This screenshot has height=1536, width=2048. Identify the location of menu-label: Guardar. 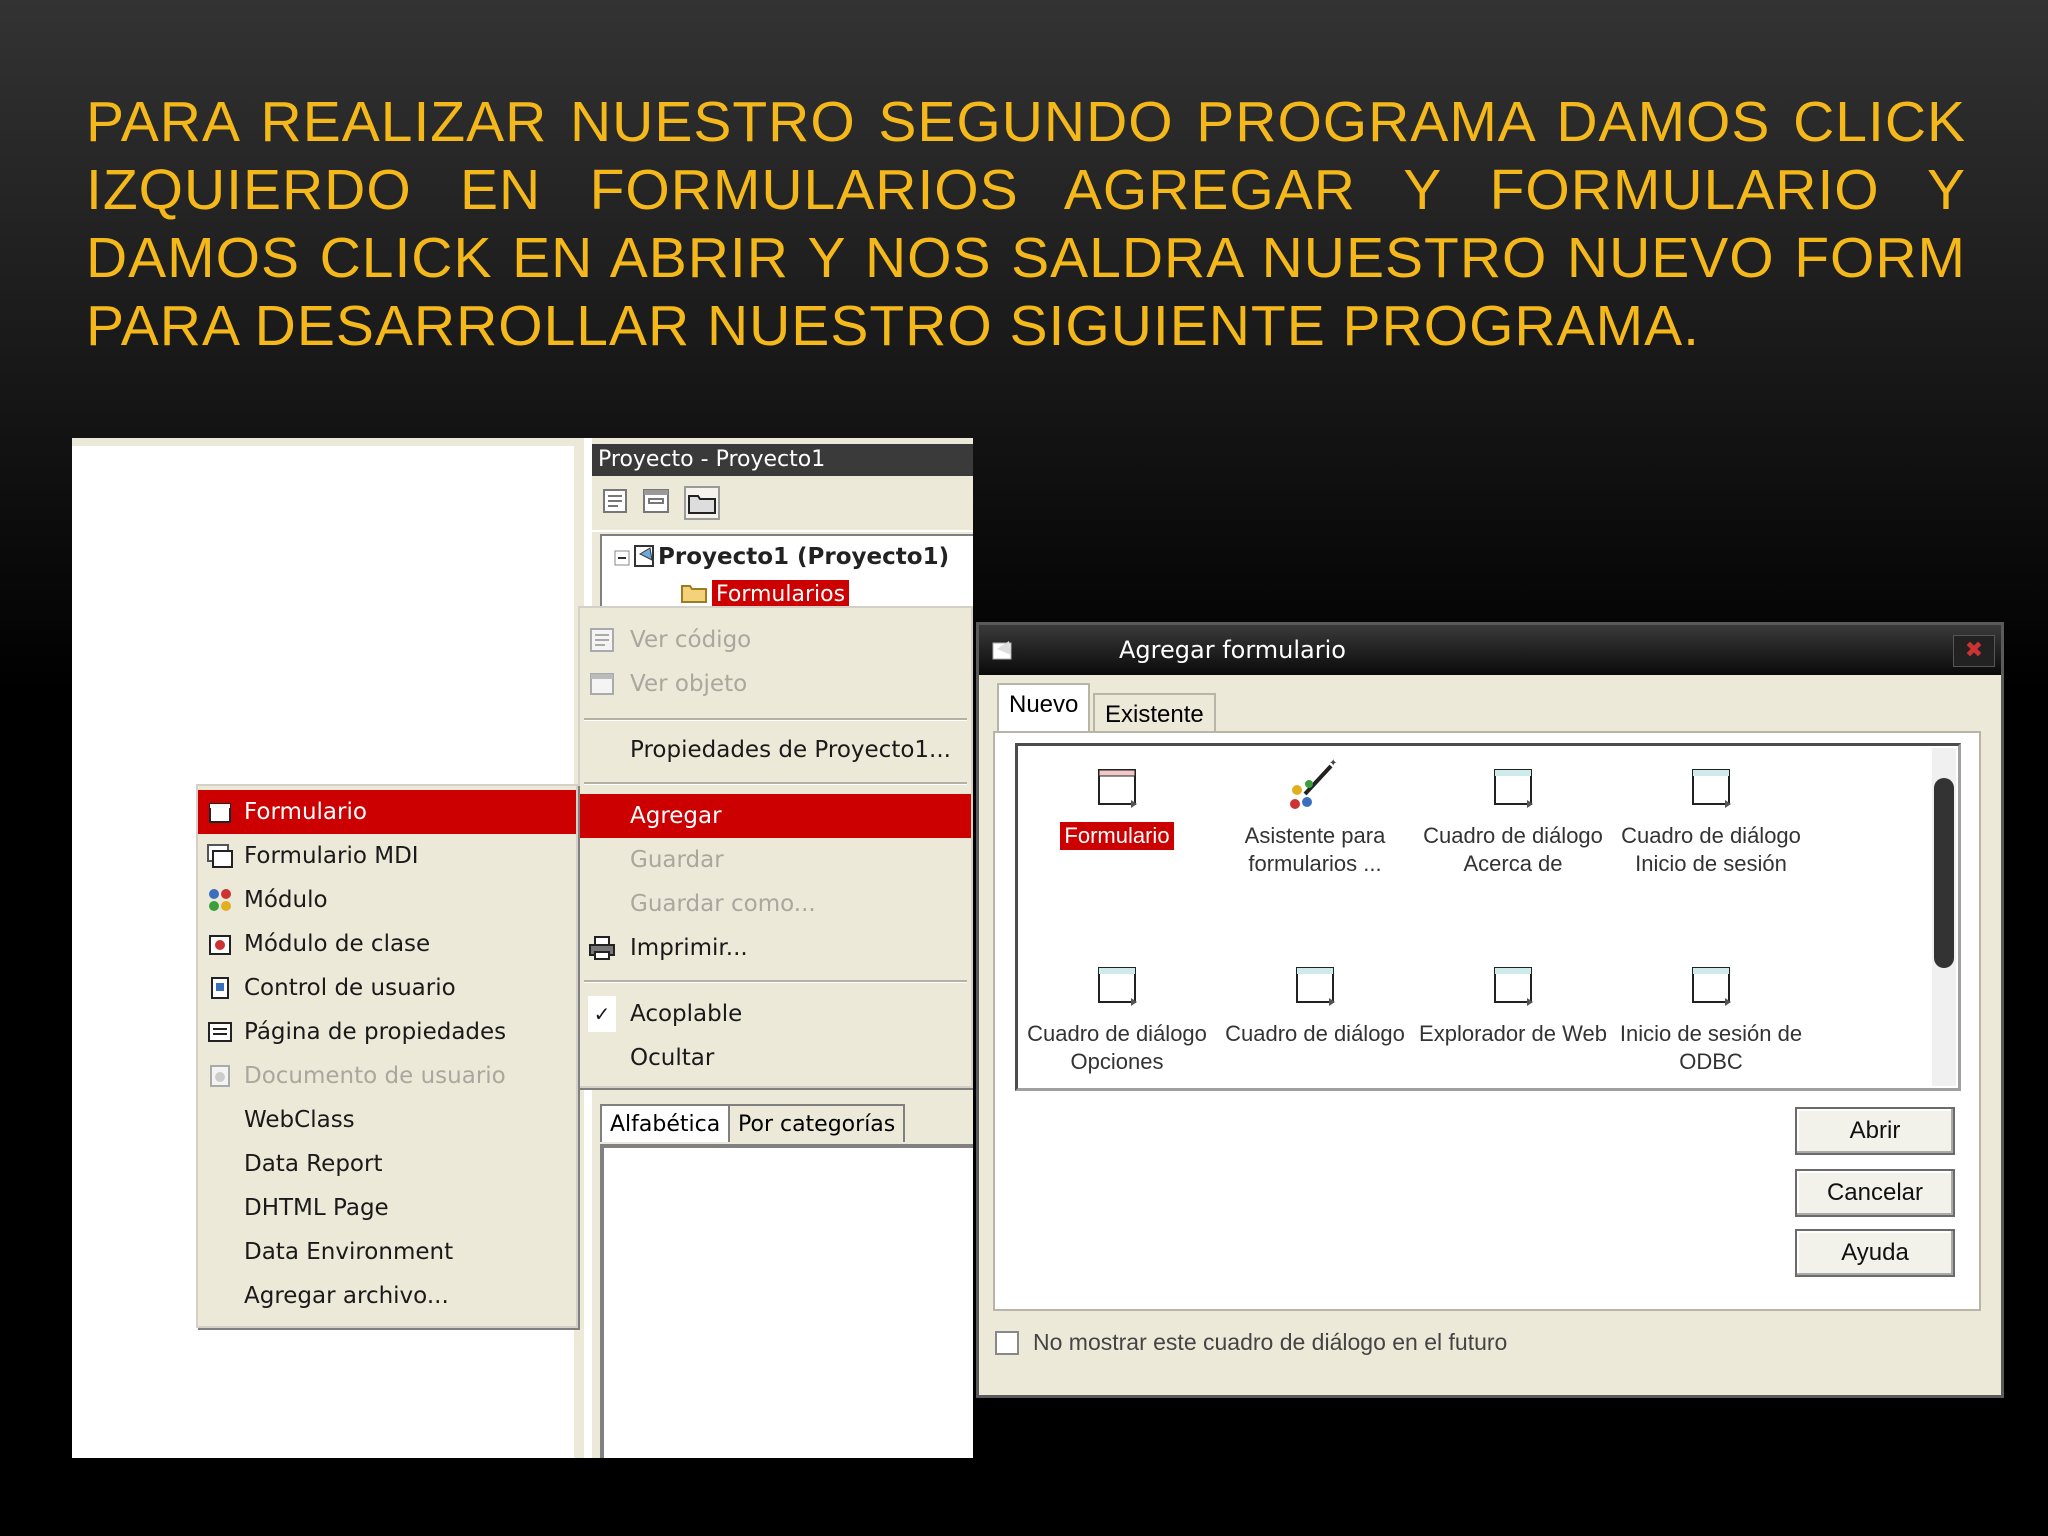
(677, 860).